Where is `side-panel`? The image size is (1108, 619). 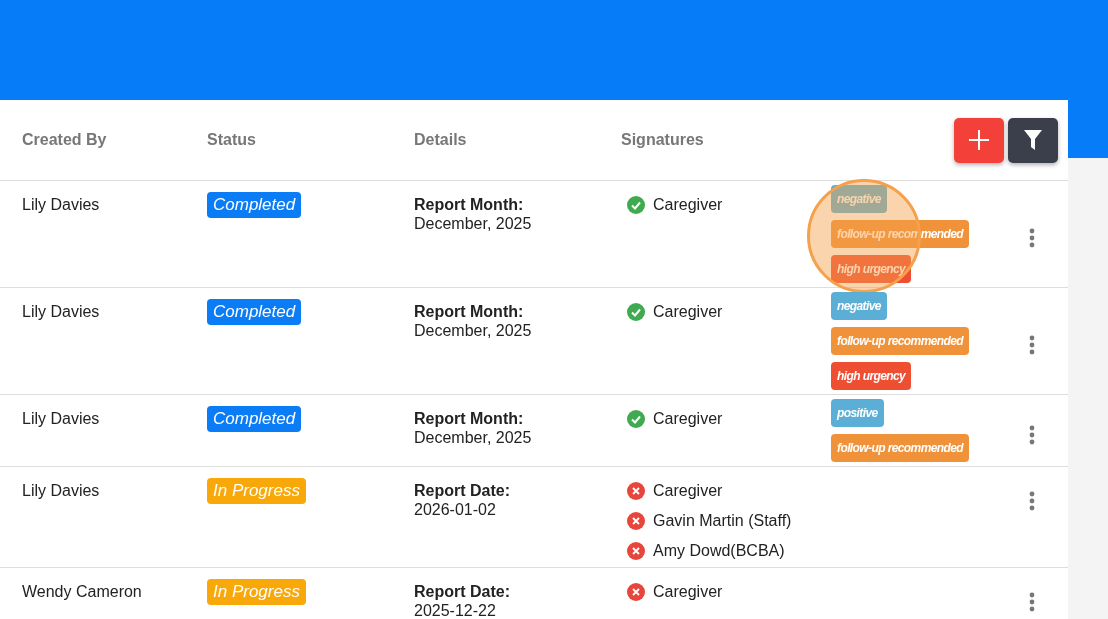
side-panel is located at coordinates (1088, 129).